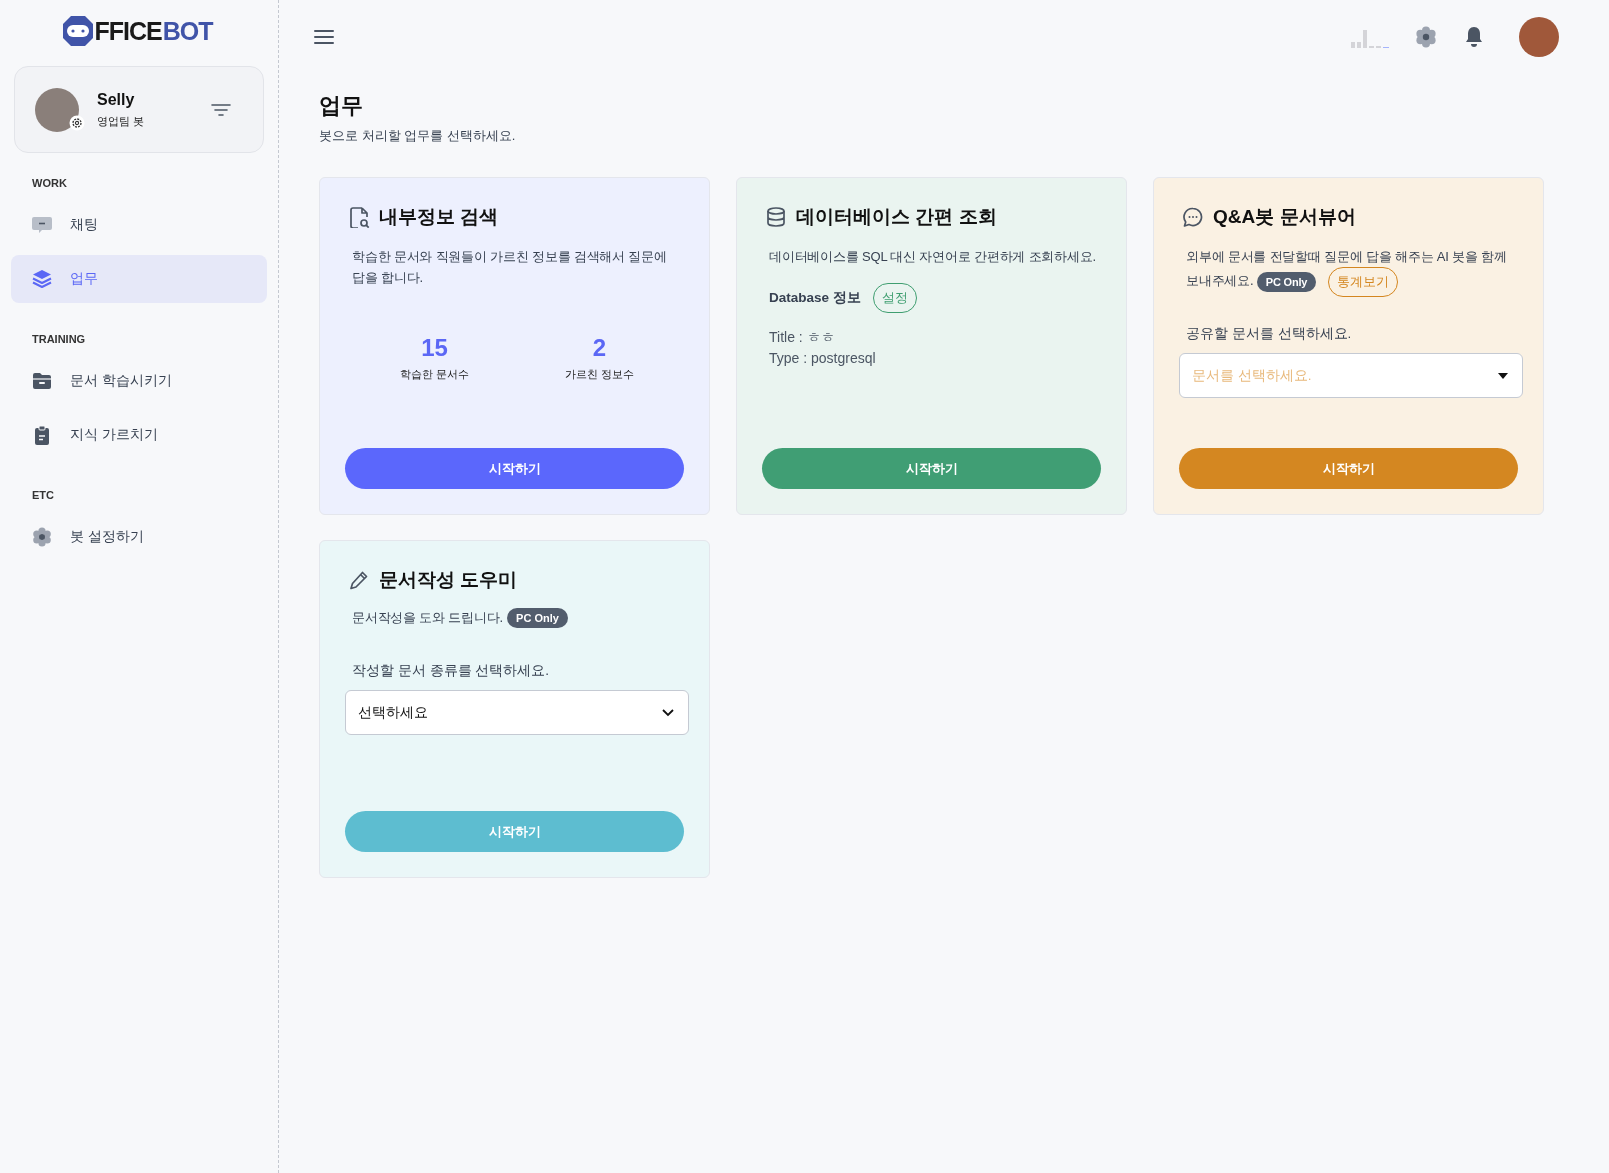 The image size is (1609, 1173). Describe the element at coordinates (1269, 334) in the screenshot. I see `field-label: 공유할 문서를 선택하세요.` at that location.